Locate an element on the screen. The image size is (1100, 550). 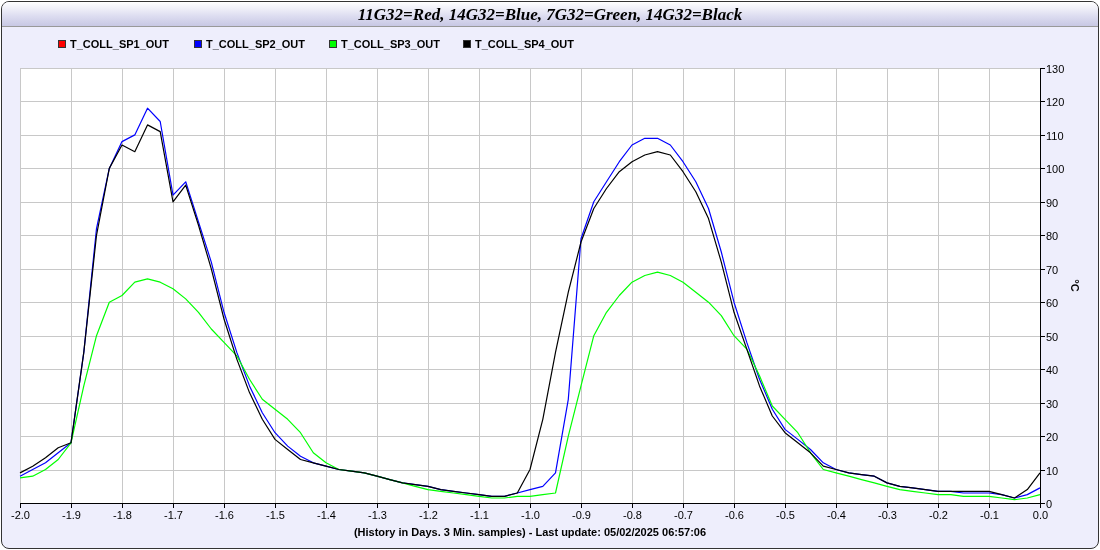
tick-label: -0.3 is located at coordinates (887, 515).